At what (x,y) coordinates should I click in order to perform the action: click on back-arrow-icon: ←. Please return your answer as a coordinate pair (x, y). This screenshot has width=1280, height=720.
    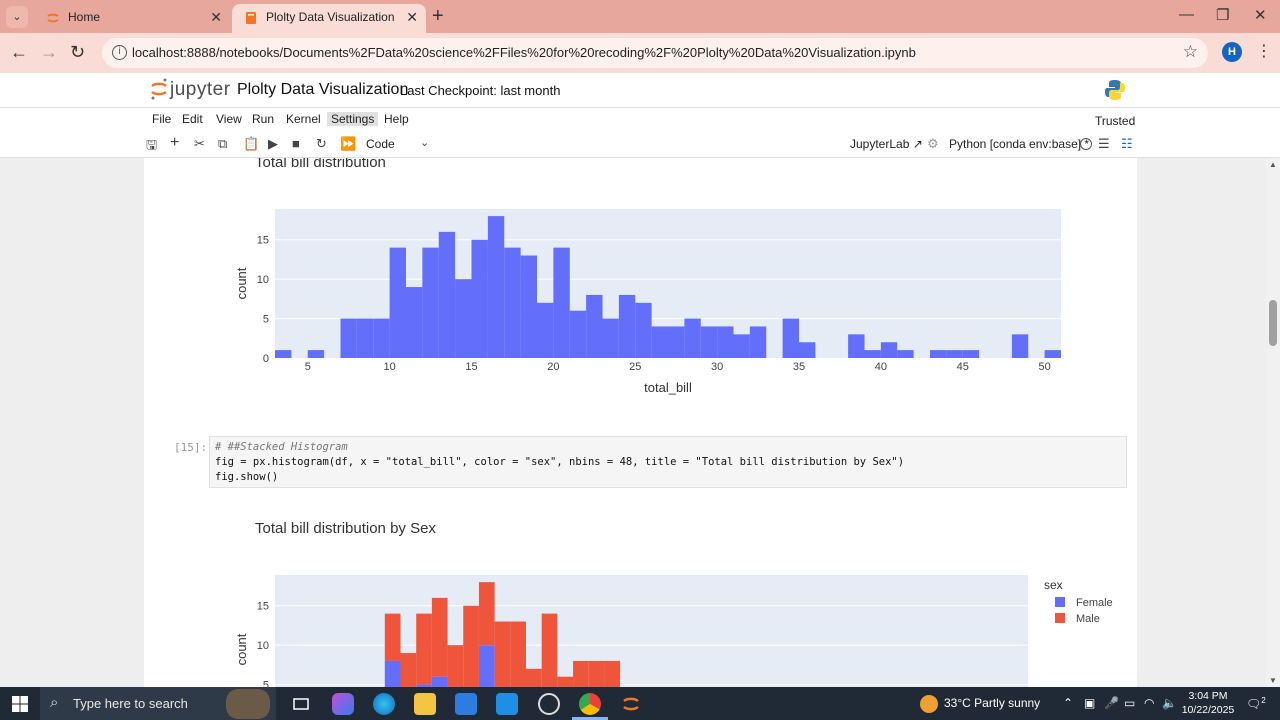
    Looking at the image, I should click on (19, 52).